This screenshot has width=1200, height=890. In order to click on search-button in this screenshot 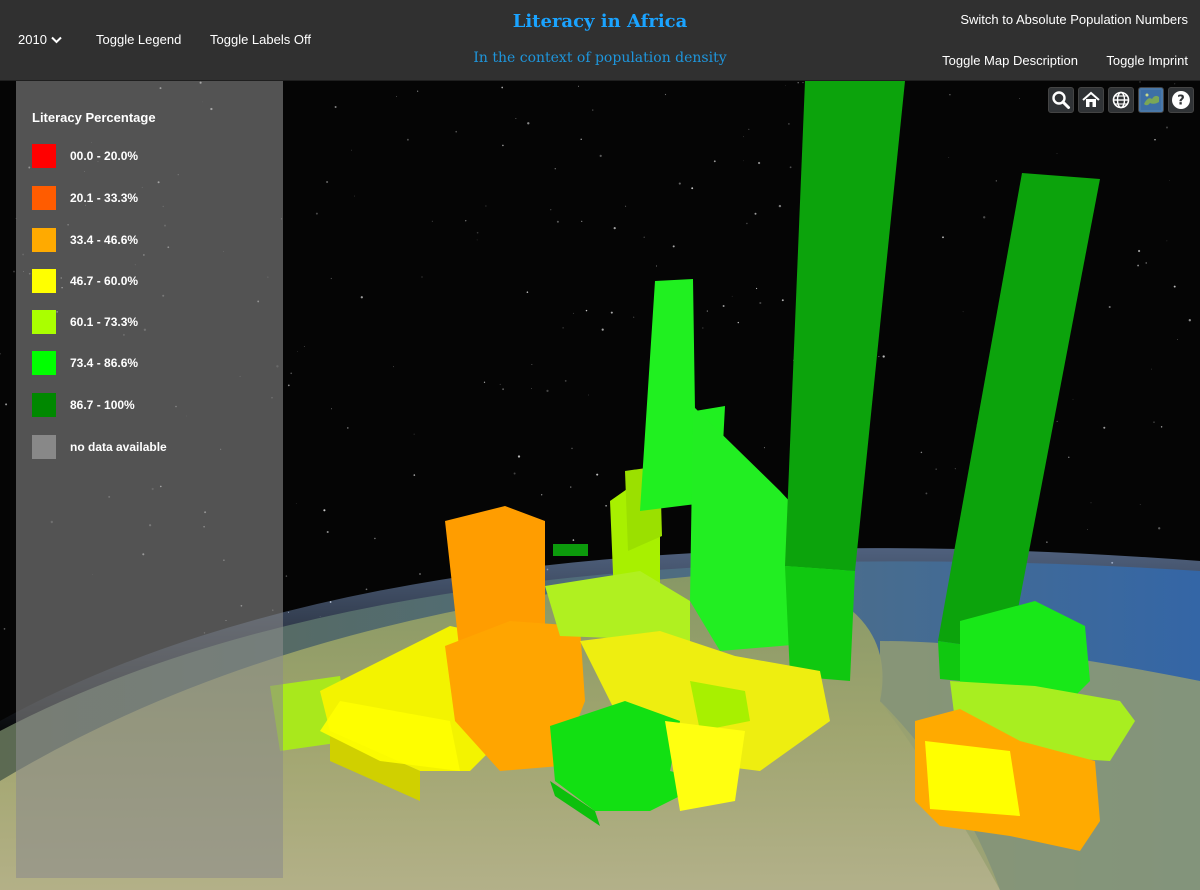, I will do `click(1061, 100)`.